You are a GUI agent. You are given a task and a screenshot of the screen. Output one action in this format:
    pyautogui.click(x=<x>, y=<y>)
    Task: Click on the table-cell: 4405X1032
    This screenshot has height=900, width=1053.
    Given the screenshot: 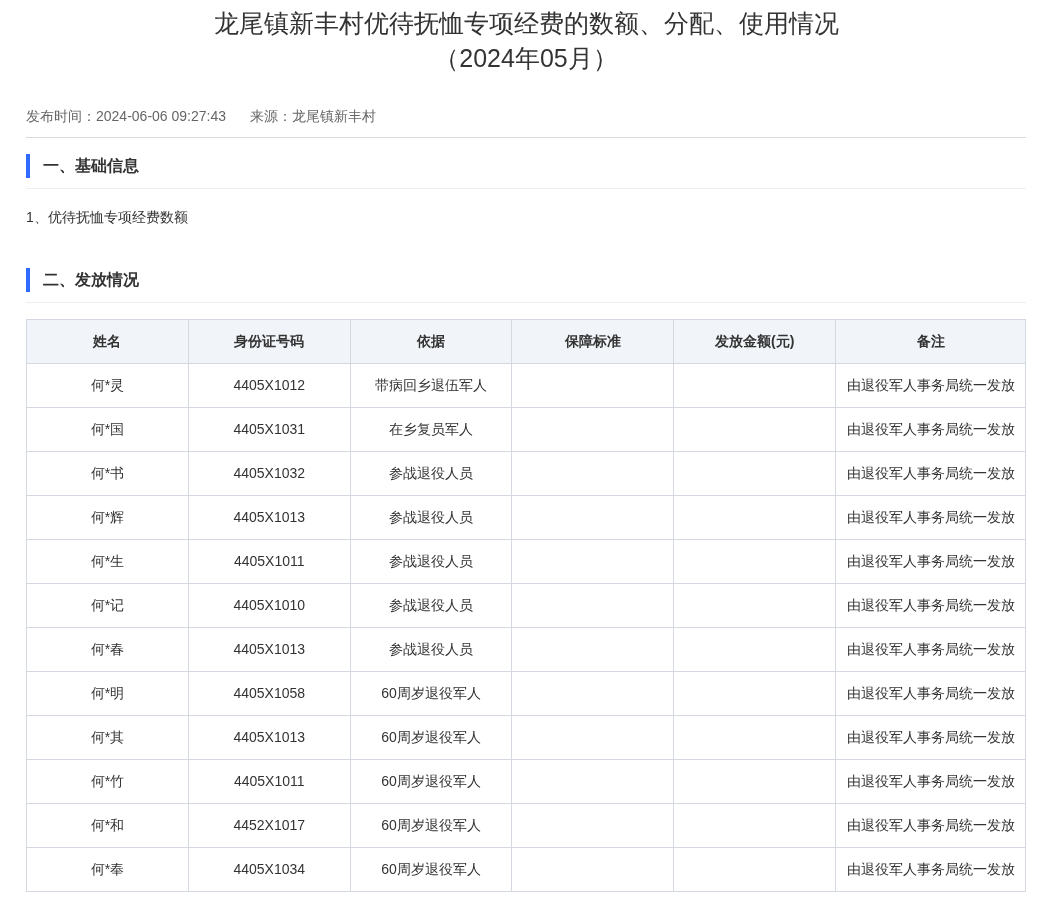 What is the action you would take?
    pyautogui.click(x=269, y=473)
    